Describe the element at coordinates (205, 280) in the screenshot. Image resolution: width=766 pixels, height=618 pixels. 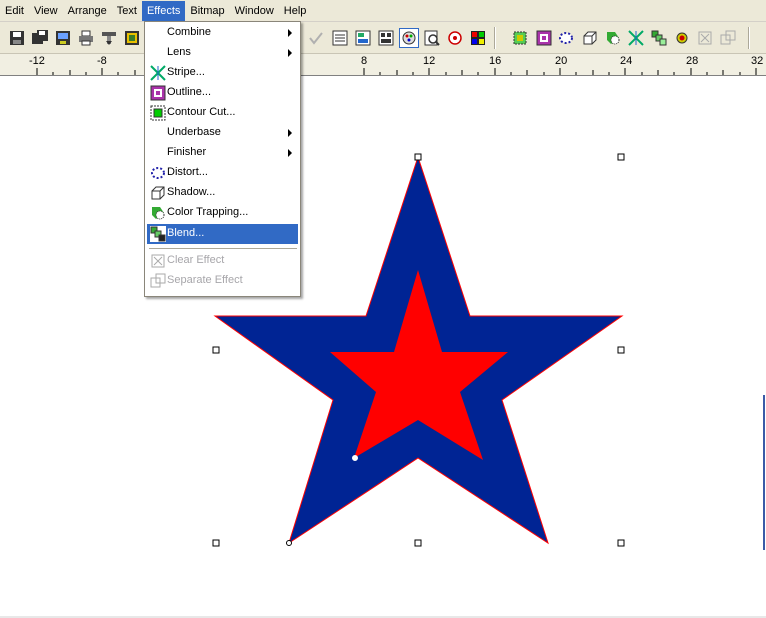
I see `menu-item-label: Separate Effect` at that location.